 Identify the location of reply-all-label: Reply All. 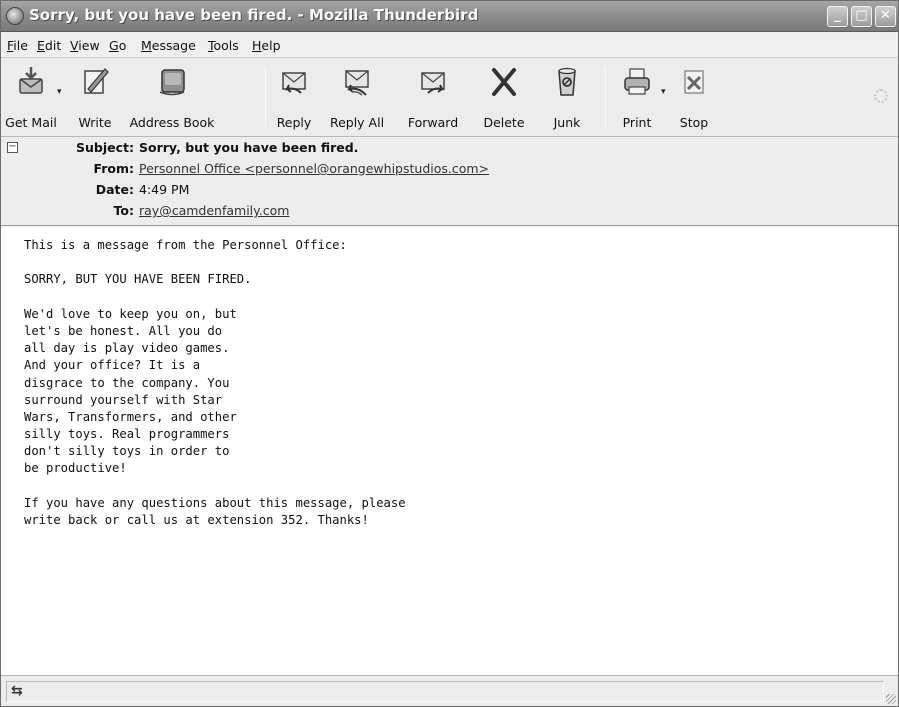
(357, 122).